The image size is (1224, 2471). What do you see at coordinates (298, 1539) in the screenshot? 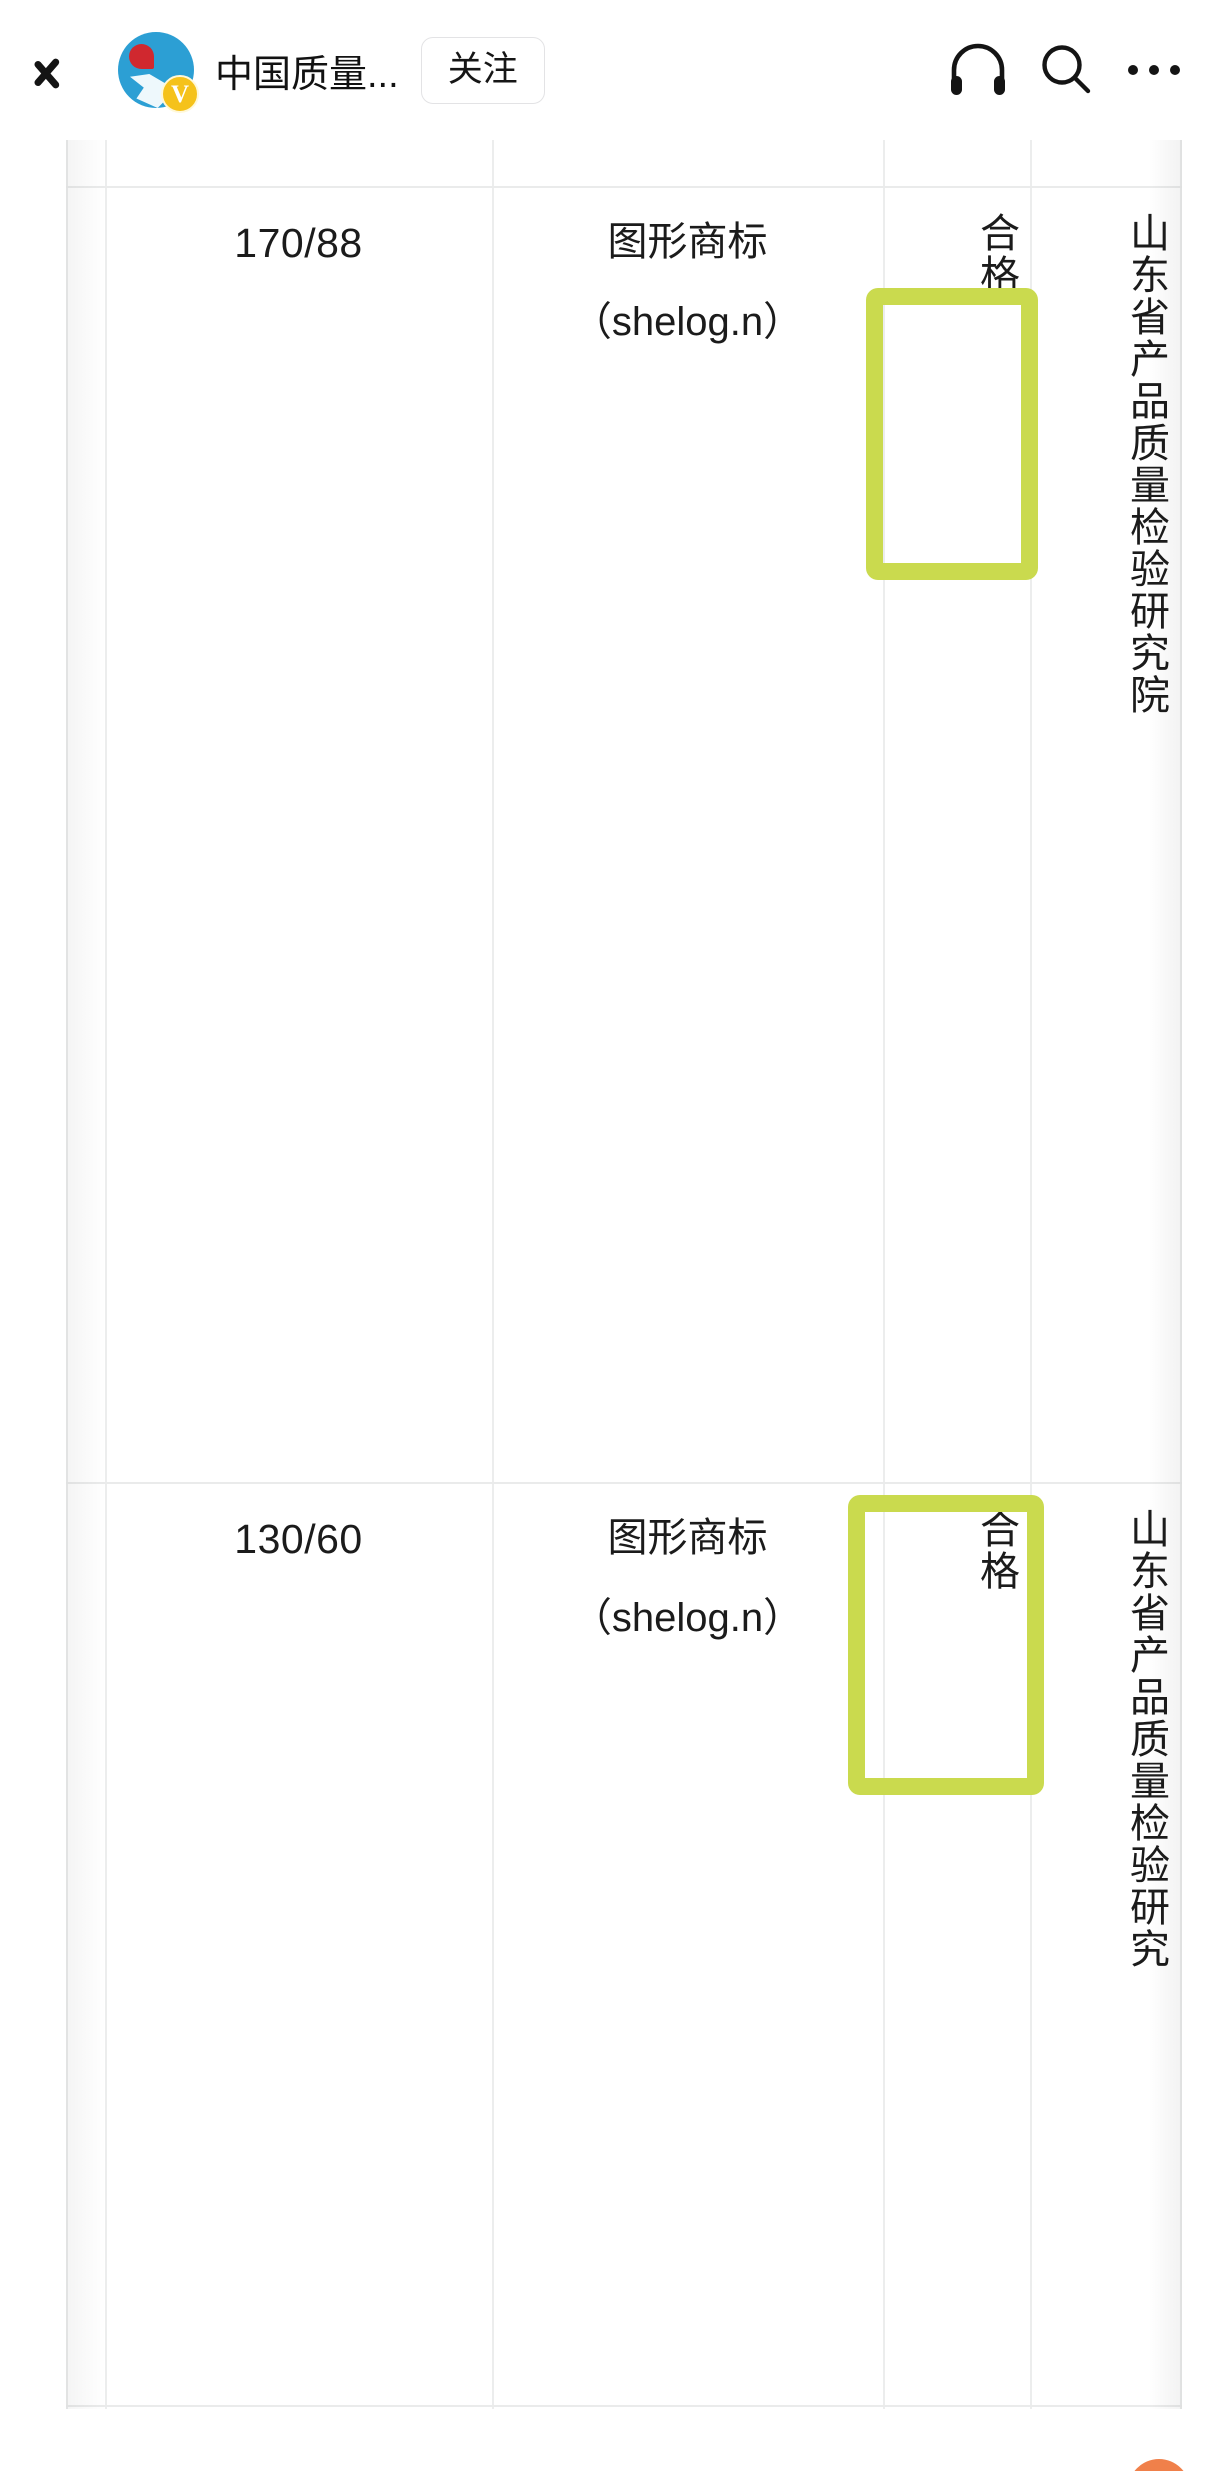
I see `table-cell-size: 130/60` at bounding box center [298, 1539].